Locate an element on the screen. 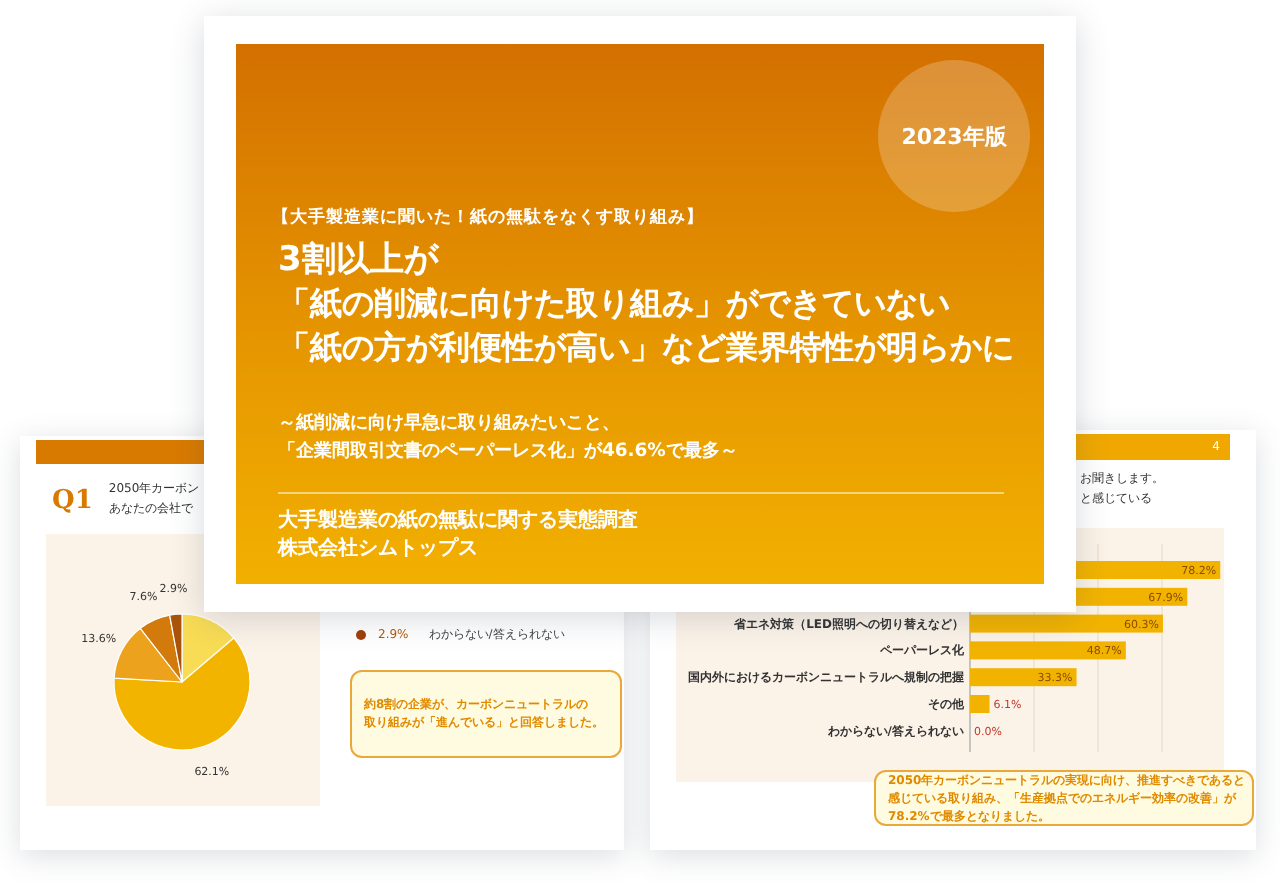 Image resolution: width=1280 pixels, height=884 pixels. company-name: 株式会社シムトップス is located at coordinates (379, 550).